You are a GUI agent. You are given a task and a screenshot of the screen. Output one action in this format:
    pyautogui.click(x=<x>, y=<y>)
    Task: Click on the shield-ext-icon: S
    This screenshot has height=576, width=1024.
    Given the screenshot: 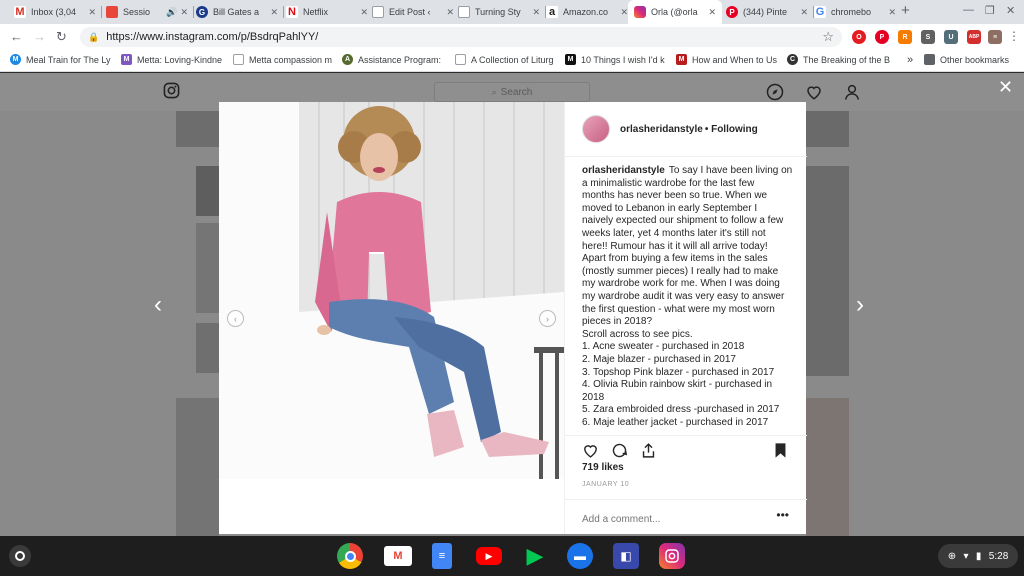 What is the action you would take?
    pyautogui.click(x=928, y=37)
    